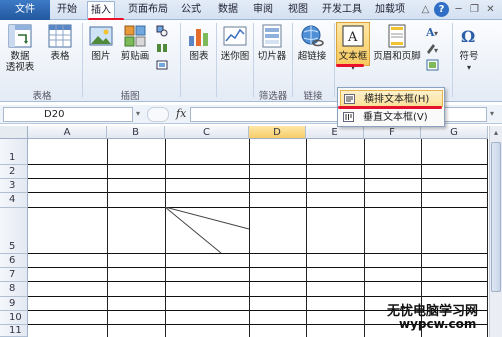  Describe the element at coordinates (68, 114) in the screenshot. I see `name-box: D20` at that location.